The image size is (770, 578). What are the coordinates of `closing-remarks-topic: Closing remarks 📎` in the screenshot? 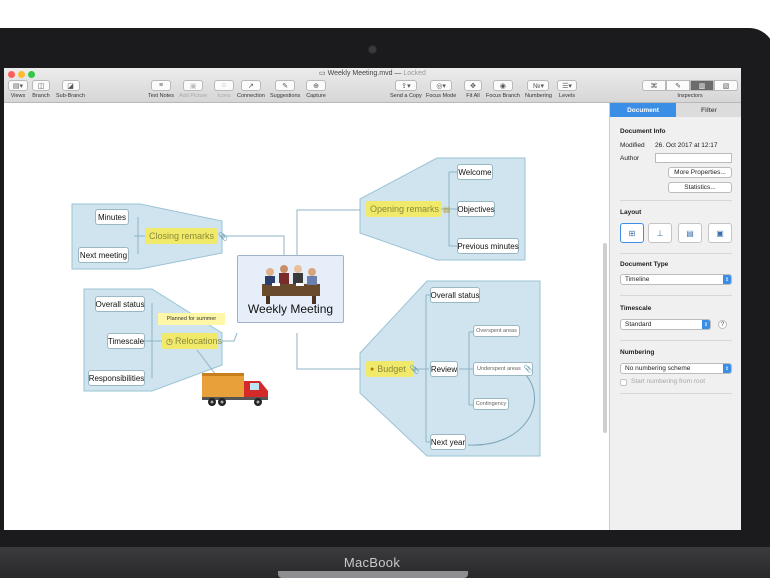 It's located at (186, 236).